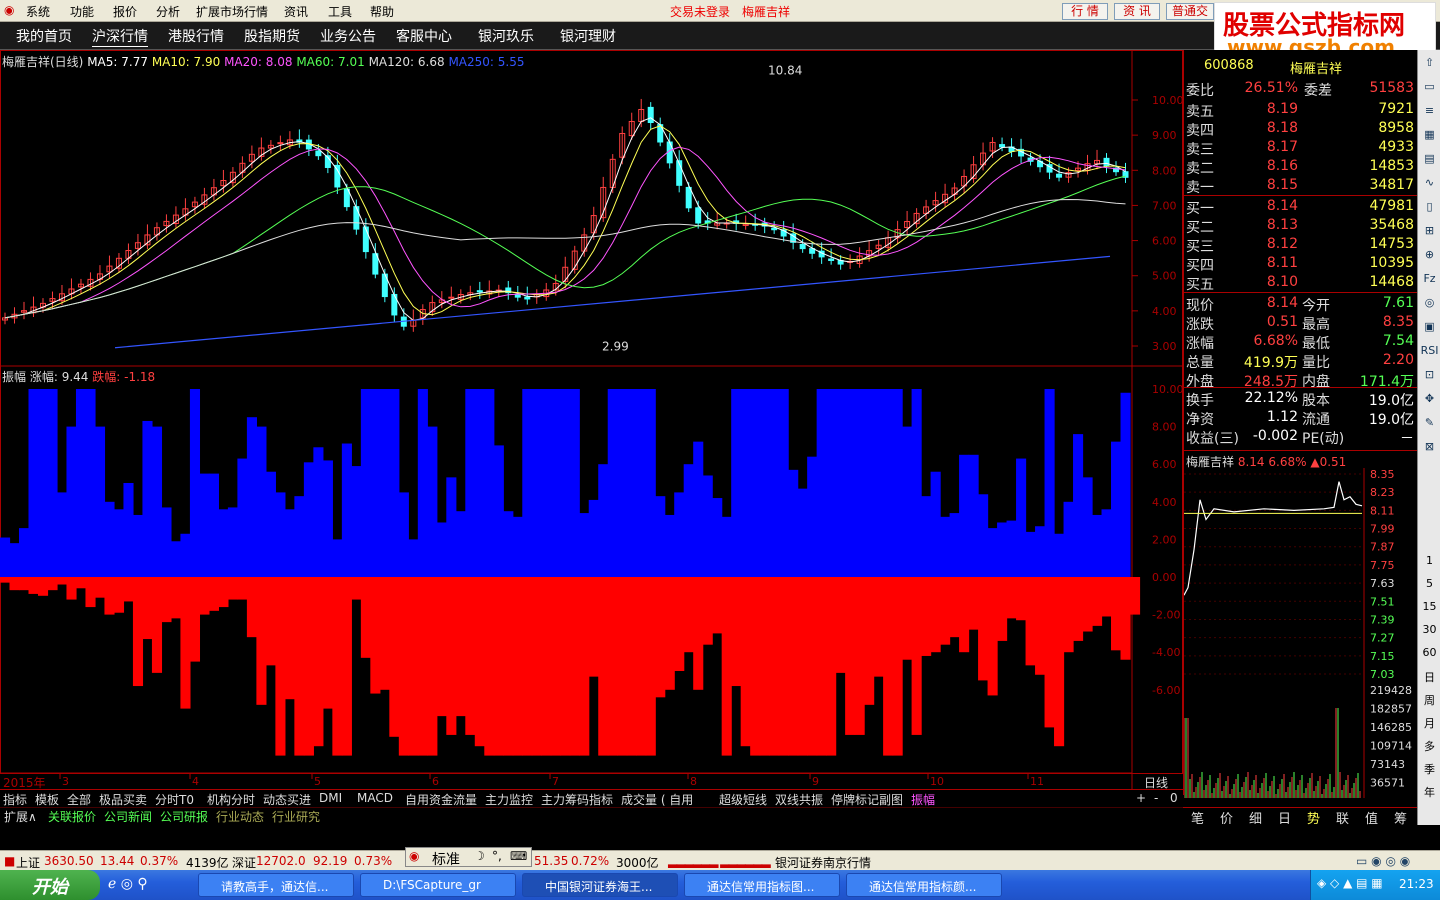 The height and width of the screenshot is (900, 1440). Describe the element at coordinates (1429, 230) in the screenshot. I see `tool-icon-7: ⊞` at that location.